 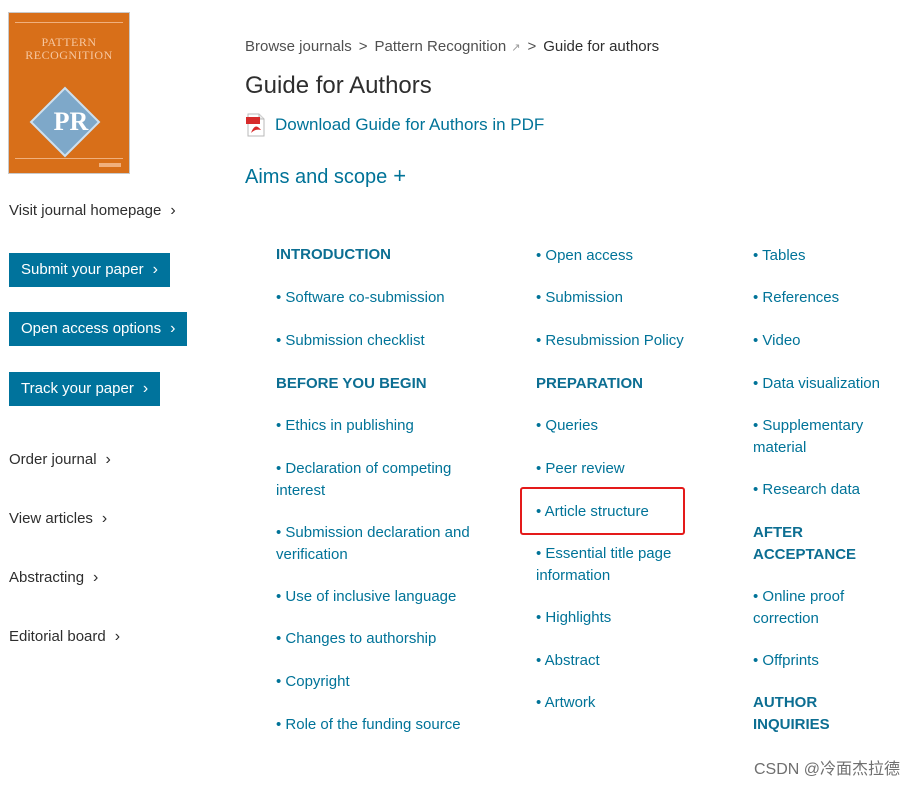 What do you see at coordinates (584, 256) in the screenshot?
I see `toc-link-open-access: • Open access` at bounding box center [584, 256].